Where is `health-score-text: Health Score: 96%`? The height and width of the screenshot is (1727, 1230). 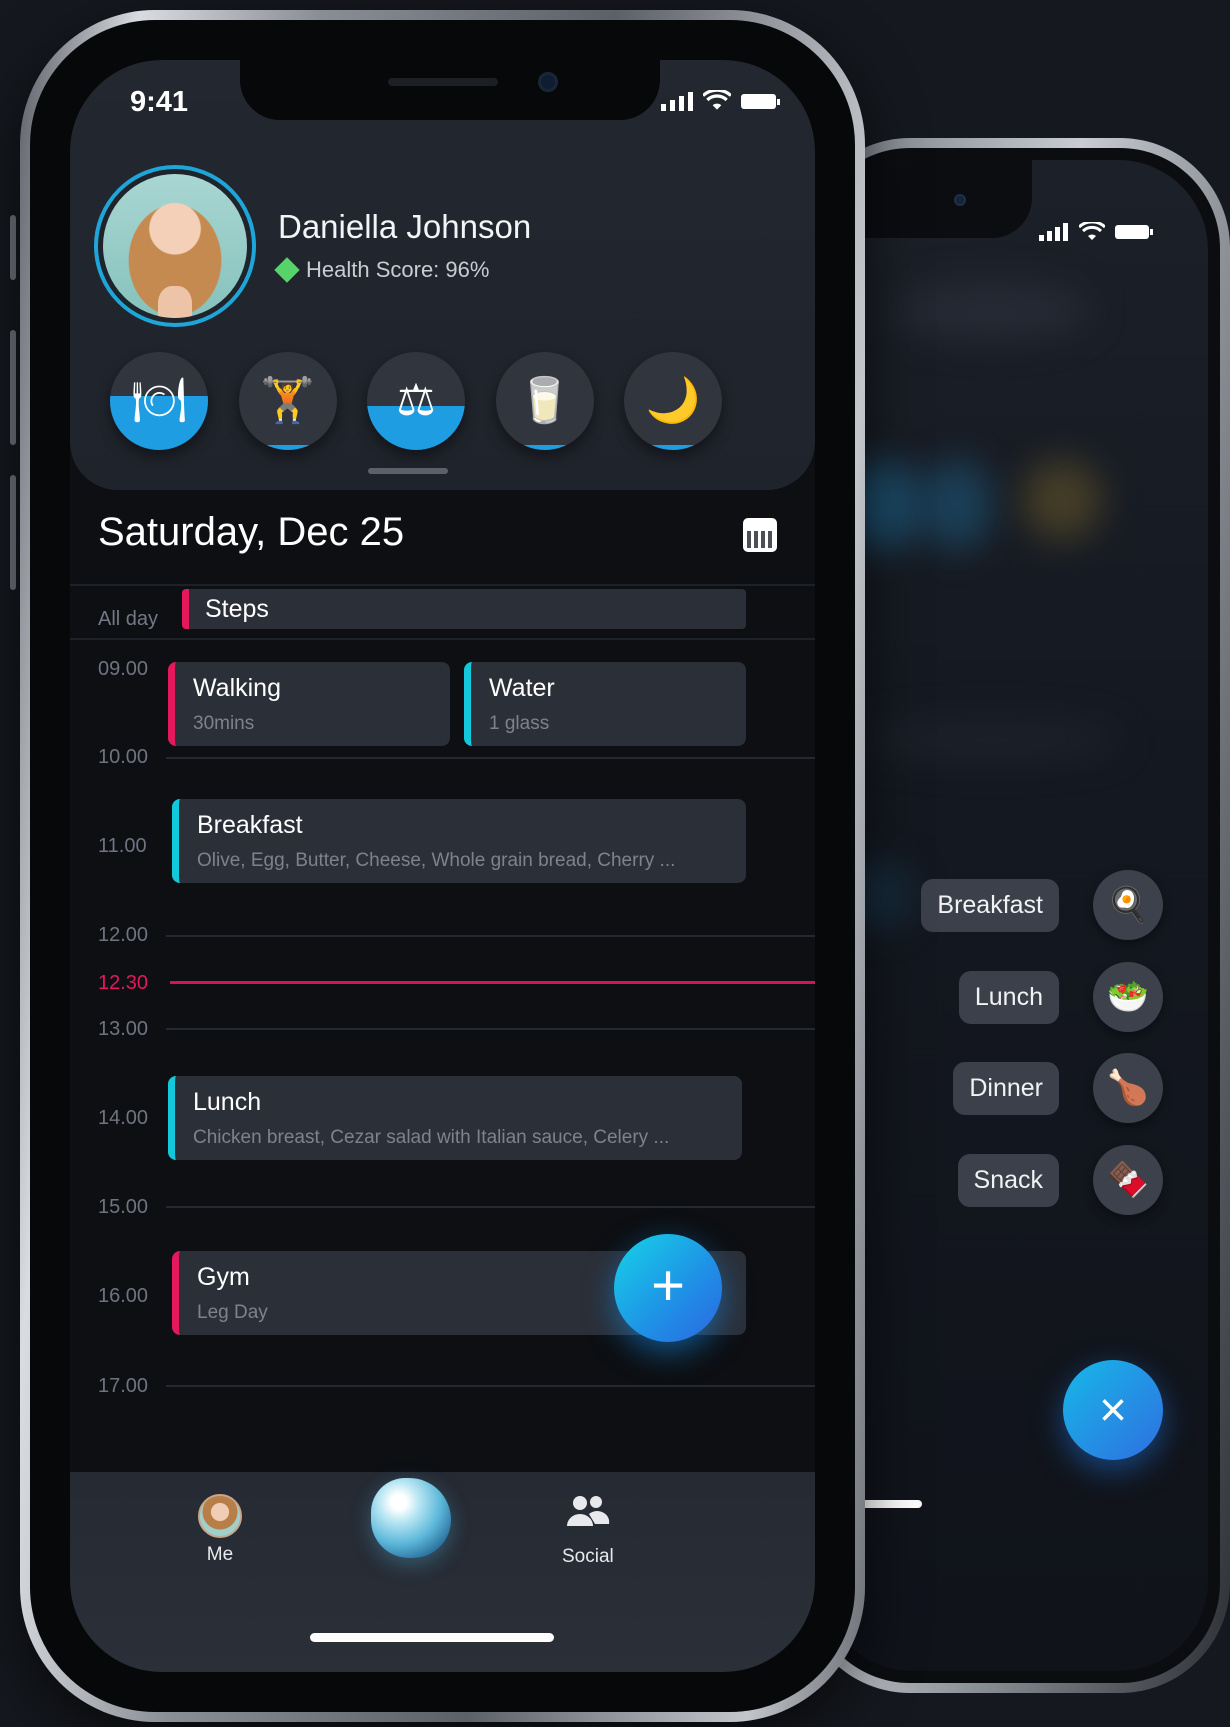 health-score-text: Health Score: 96% is located at coordinates (398, 269).